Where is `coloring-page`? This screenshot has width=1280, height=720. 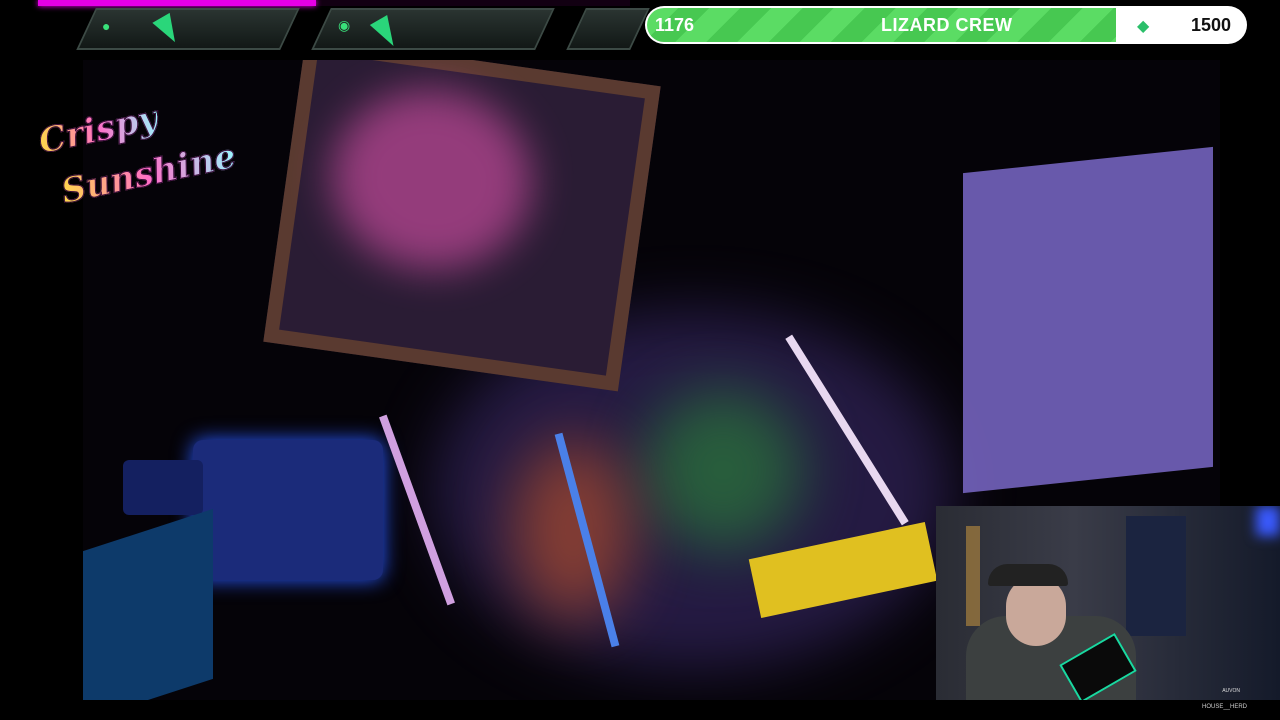 coloring-page is located at coordinates (462, 226).